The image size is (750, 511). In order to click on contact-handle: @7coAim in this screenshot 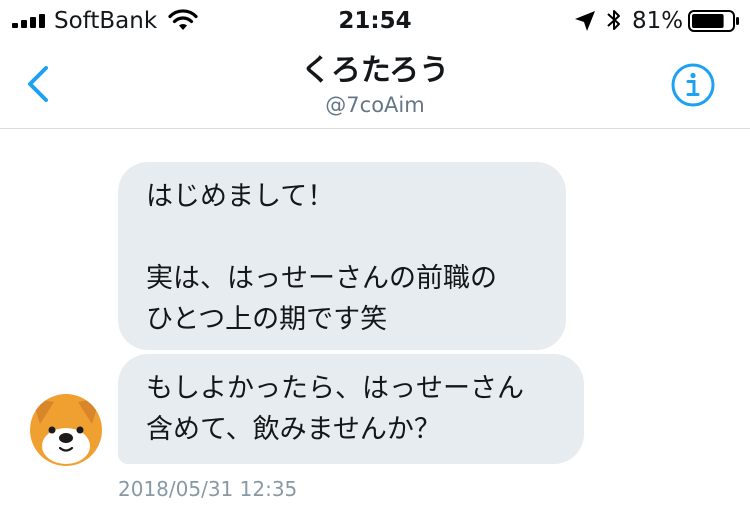, I will do `click(375, 105)`.